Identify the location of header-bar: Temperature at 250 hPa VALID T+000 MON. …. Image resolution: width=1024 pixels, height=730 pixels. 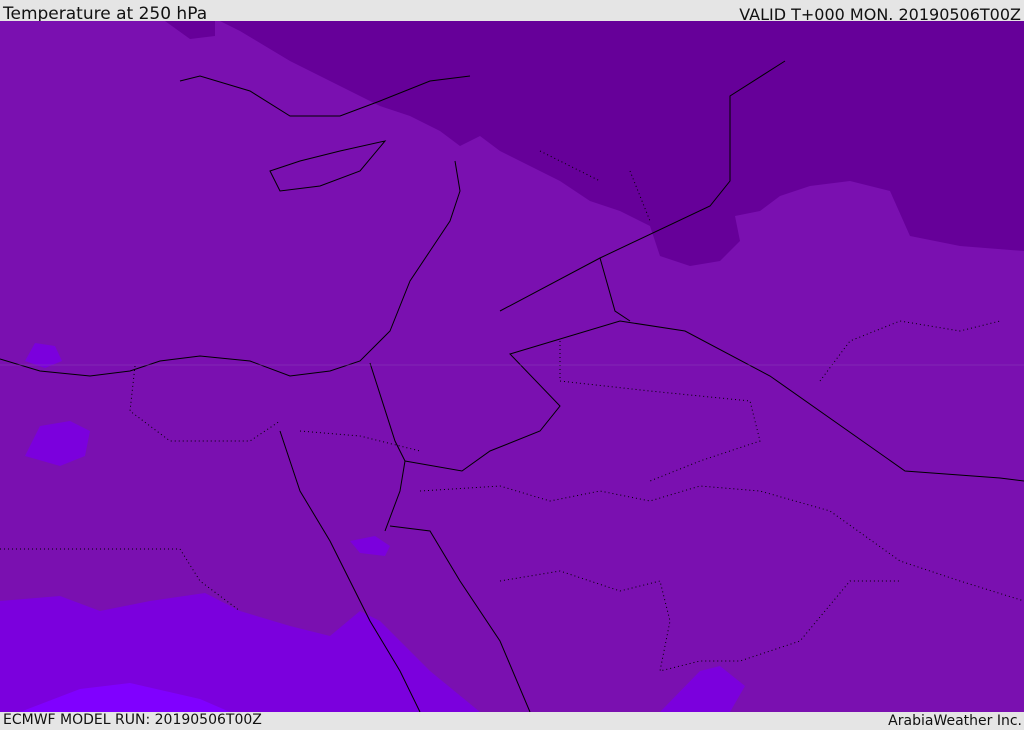
(512, 12).